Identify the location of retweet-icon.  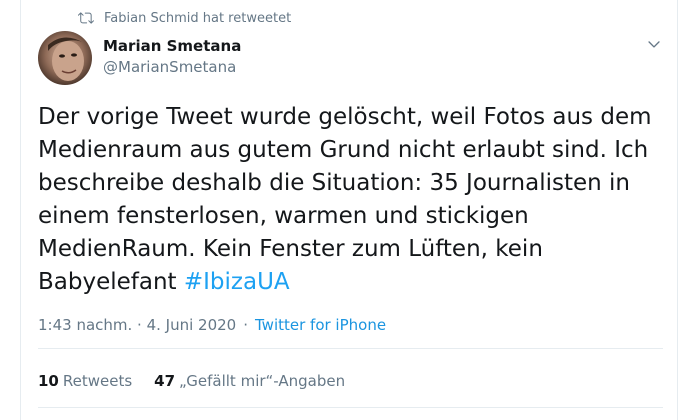
(86, 18).